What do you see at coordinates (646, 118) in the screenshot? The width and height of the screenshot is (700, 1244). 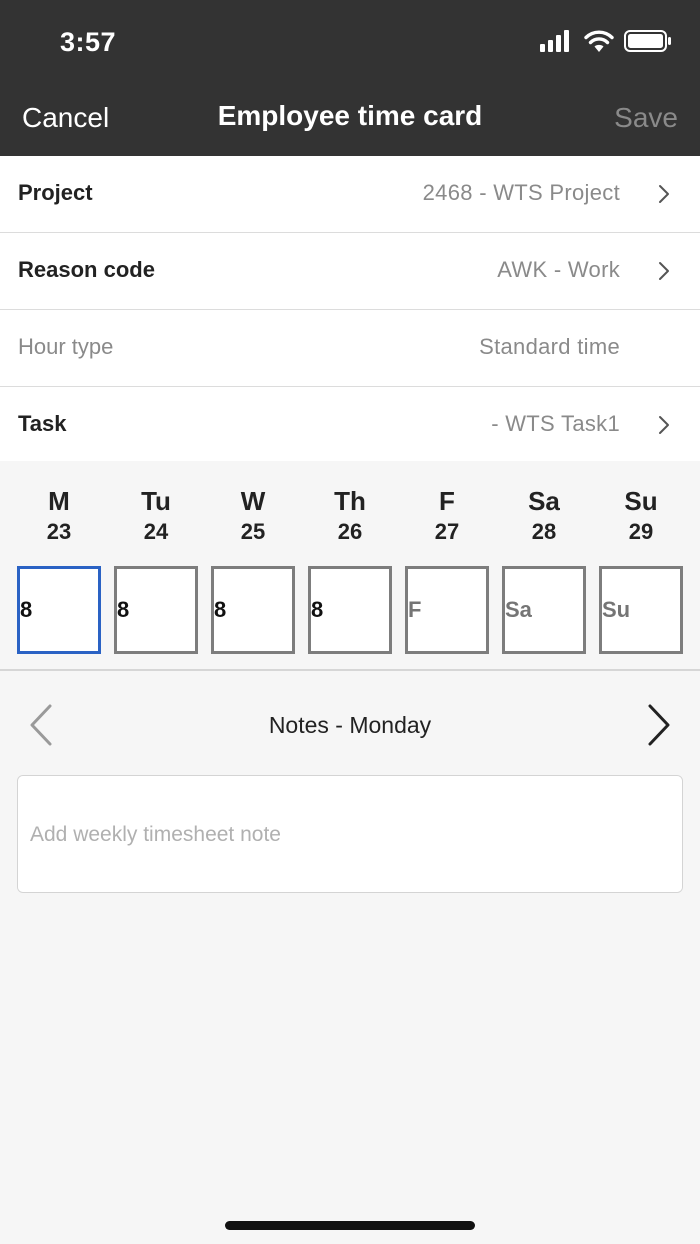 I see `save-button: Save` at bounding box center [646, 118].